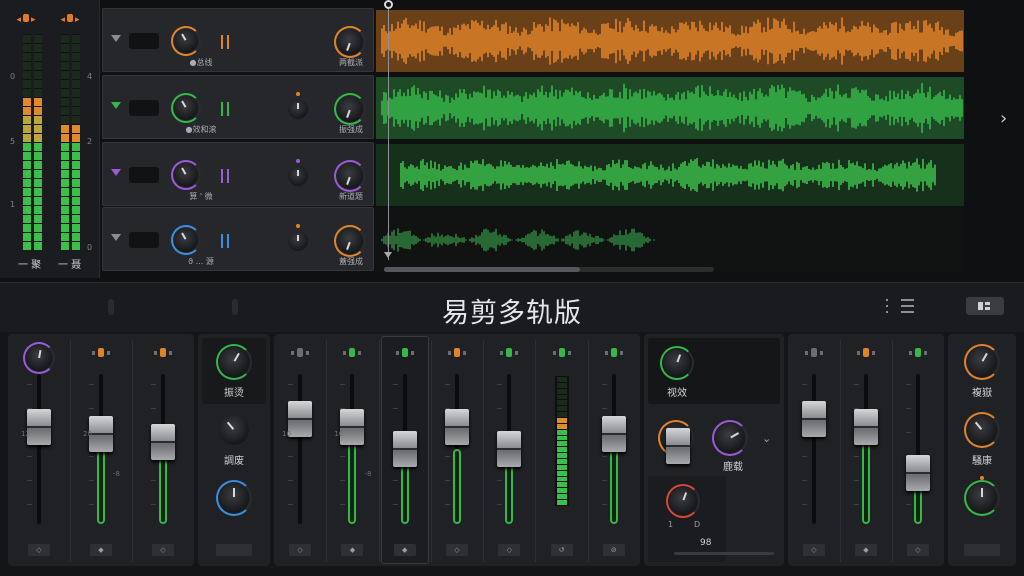  I want to click on meter-right-label: 一 聂, so click(70, 265).